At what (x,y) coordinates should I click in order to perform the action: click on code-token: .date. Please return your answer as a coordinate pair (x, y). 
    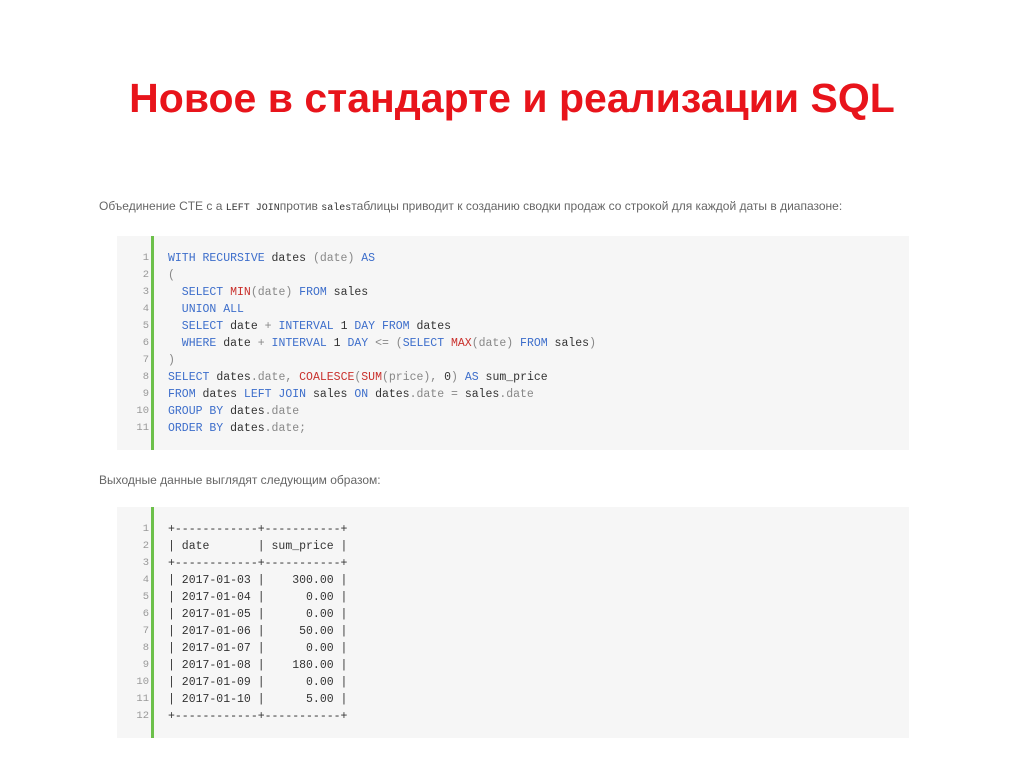
    Looking at the image, I should click on (516, 394).